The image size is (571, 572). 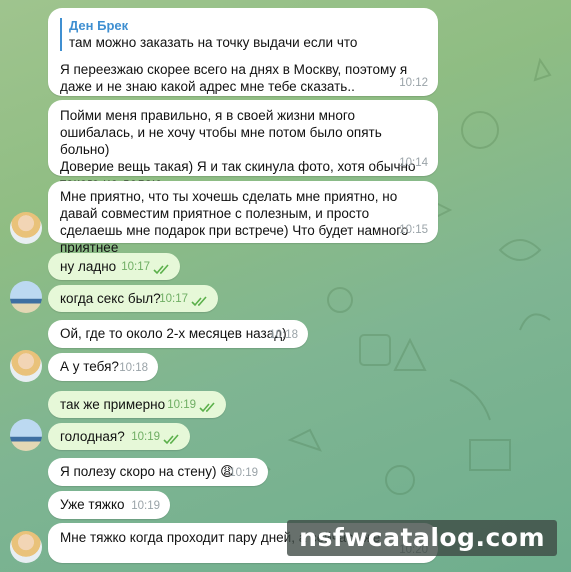 I want to click on message-time: 10:15, so click(x=413, y=230).